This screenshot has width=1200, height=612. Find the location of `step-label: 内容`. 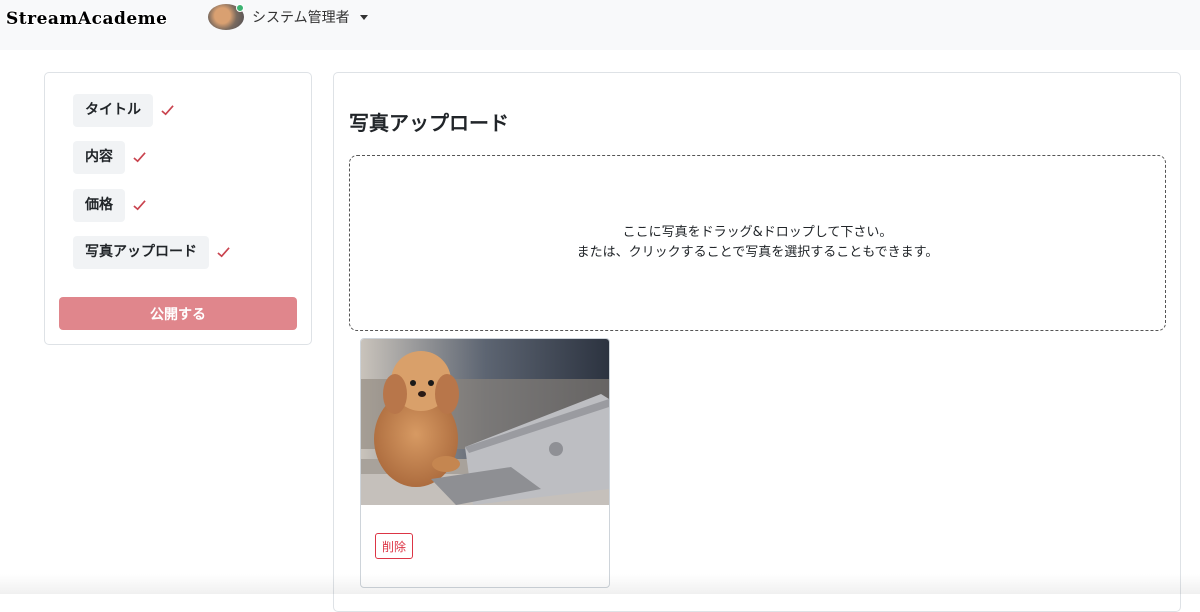

step-label: 内容 is located at coordinates (99, 157).